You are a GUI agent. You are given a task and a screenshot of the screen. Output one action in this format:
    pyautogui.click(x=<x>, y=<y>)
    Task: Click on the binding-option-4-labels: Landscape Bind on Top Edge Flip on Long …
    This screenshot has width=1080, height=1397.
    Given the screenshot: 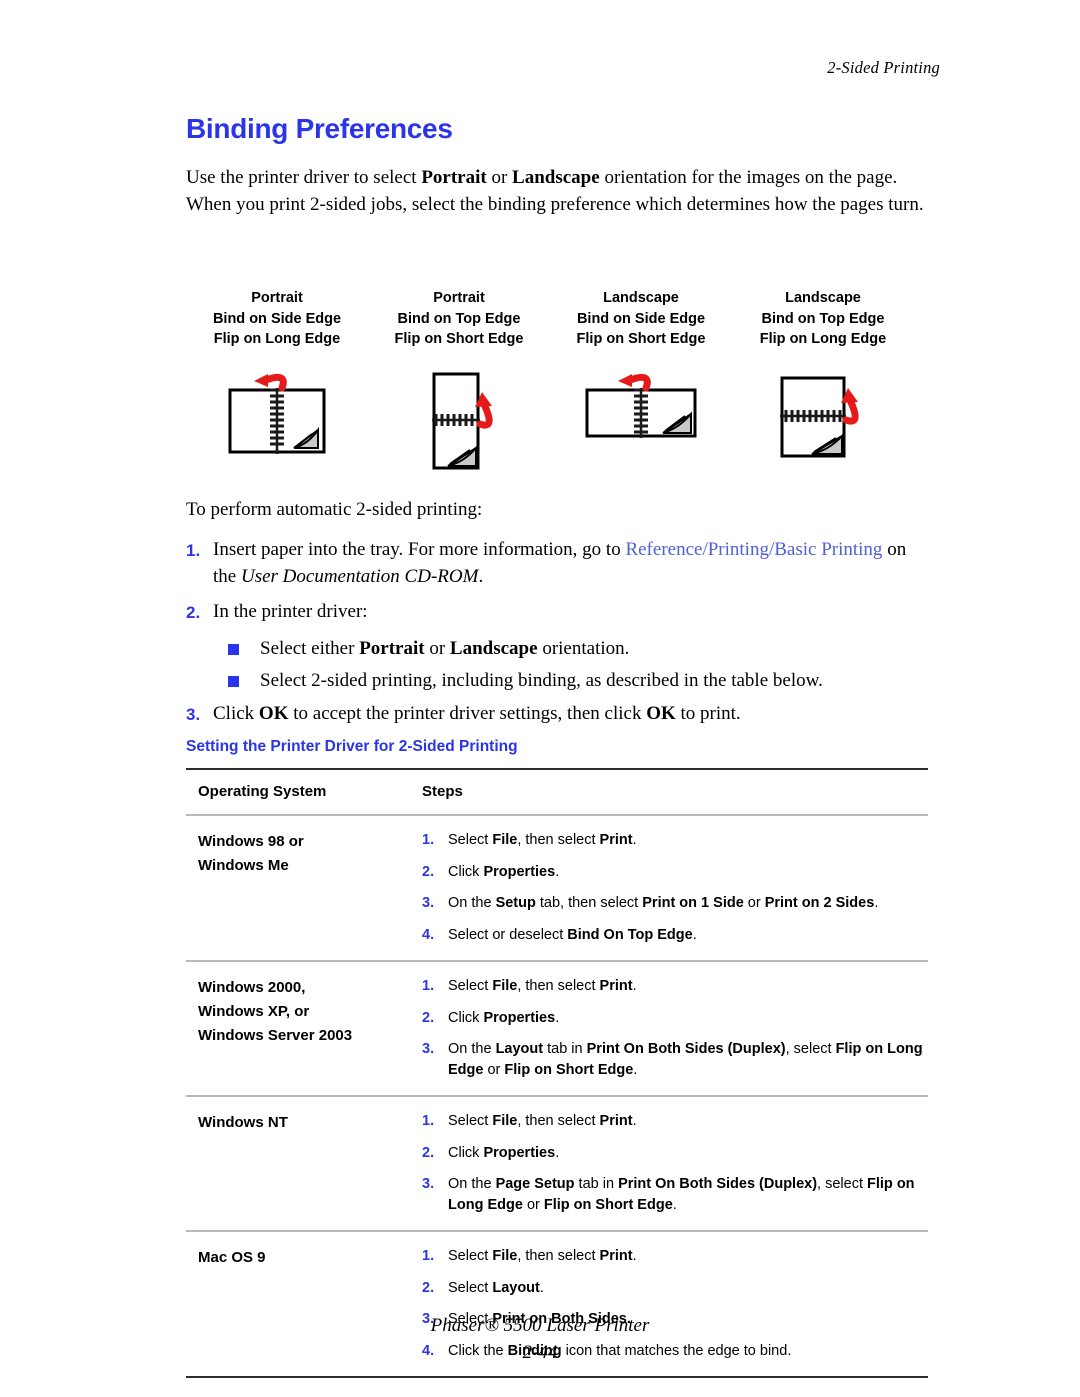 What is the action you would take?
    pyautogui.click(x=823, y=319)
    